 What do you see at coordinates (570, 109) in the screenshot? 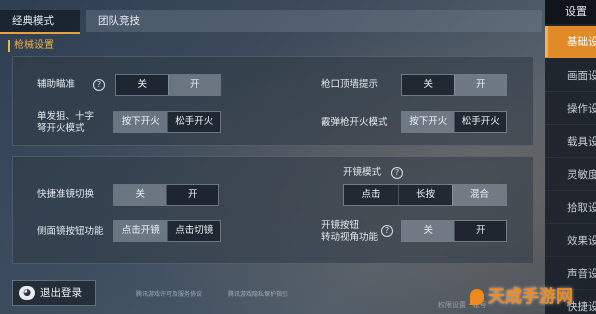
I see `sidebar-item-controls: 操作设置` at bounding box center [570, 109].